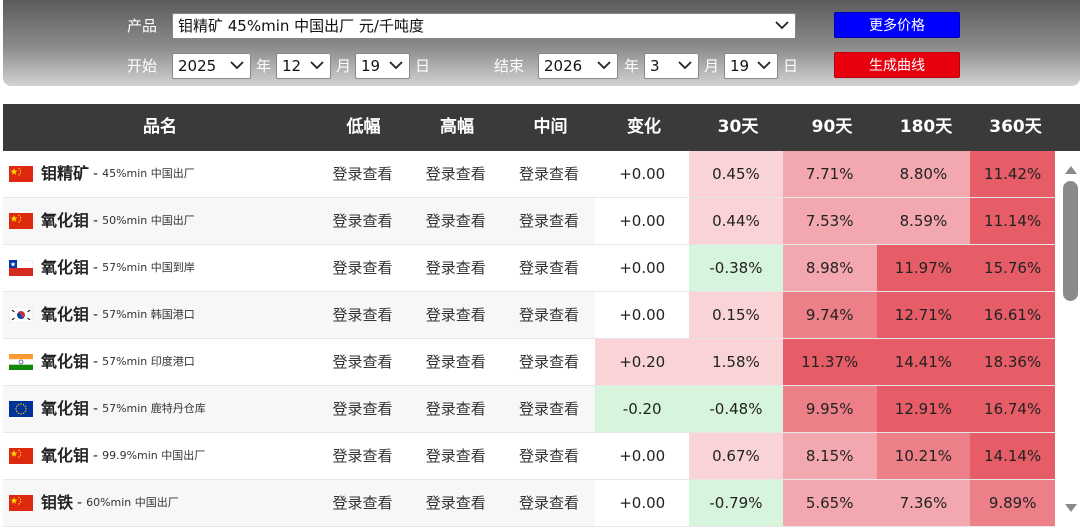 The width and height of the screenshot is (1080, 530). I want to click on chile-flag-icon, so click(21, 268).